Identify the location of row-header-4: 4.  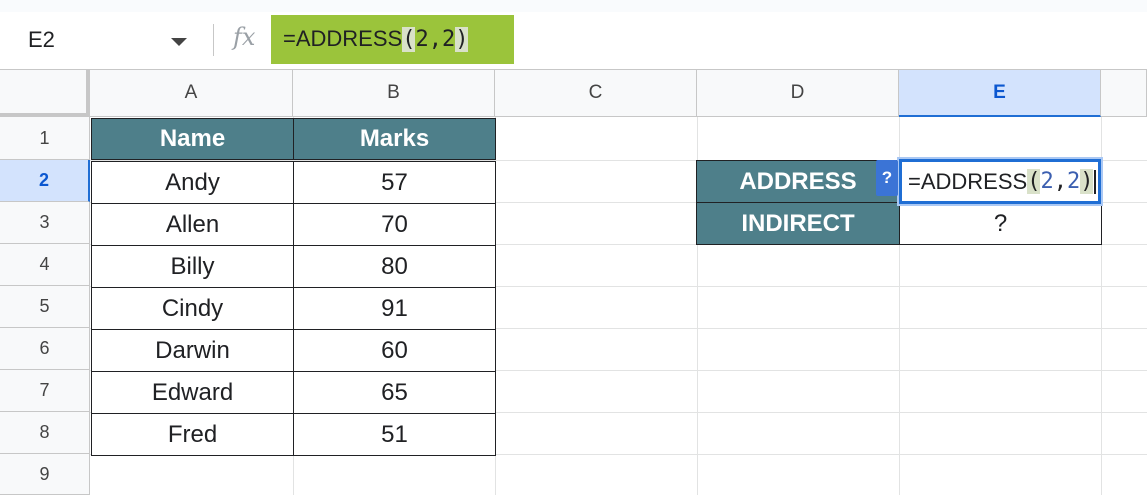
(45, 265).